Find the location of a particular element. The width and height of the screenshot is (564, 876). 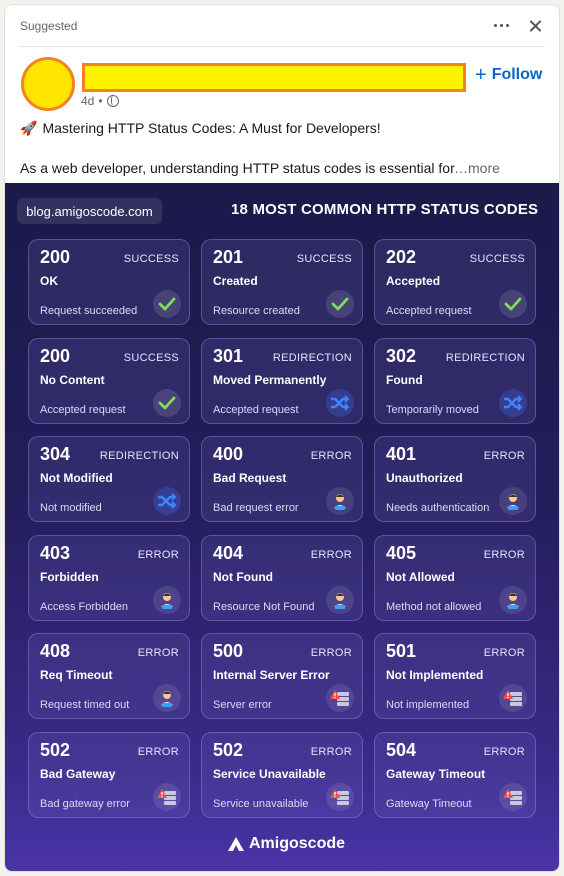

status-description: Server error is located at coordinates (242, 705).